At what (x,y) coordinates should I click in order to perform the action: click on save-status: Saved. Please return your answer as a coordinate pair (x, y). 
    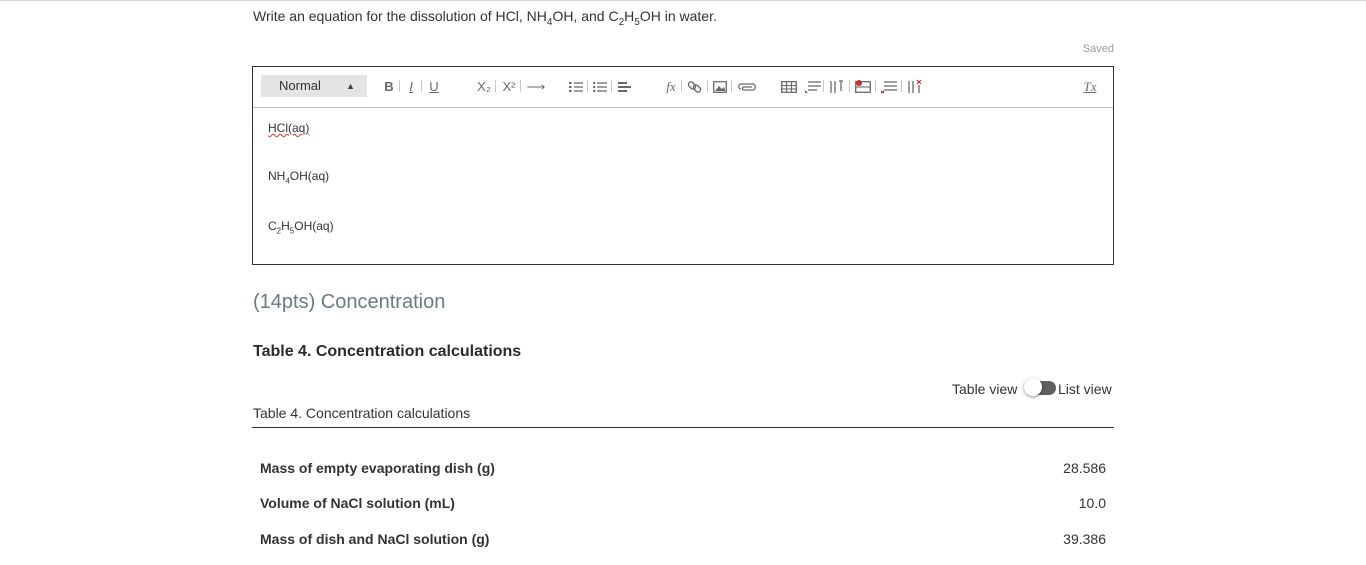
    Looking at the image, I should click on (1098, 49).